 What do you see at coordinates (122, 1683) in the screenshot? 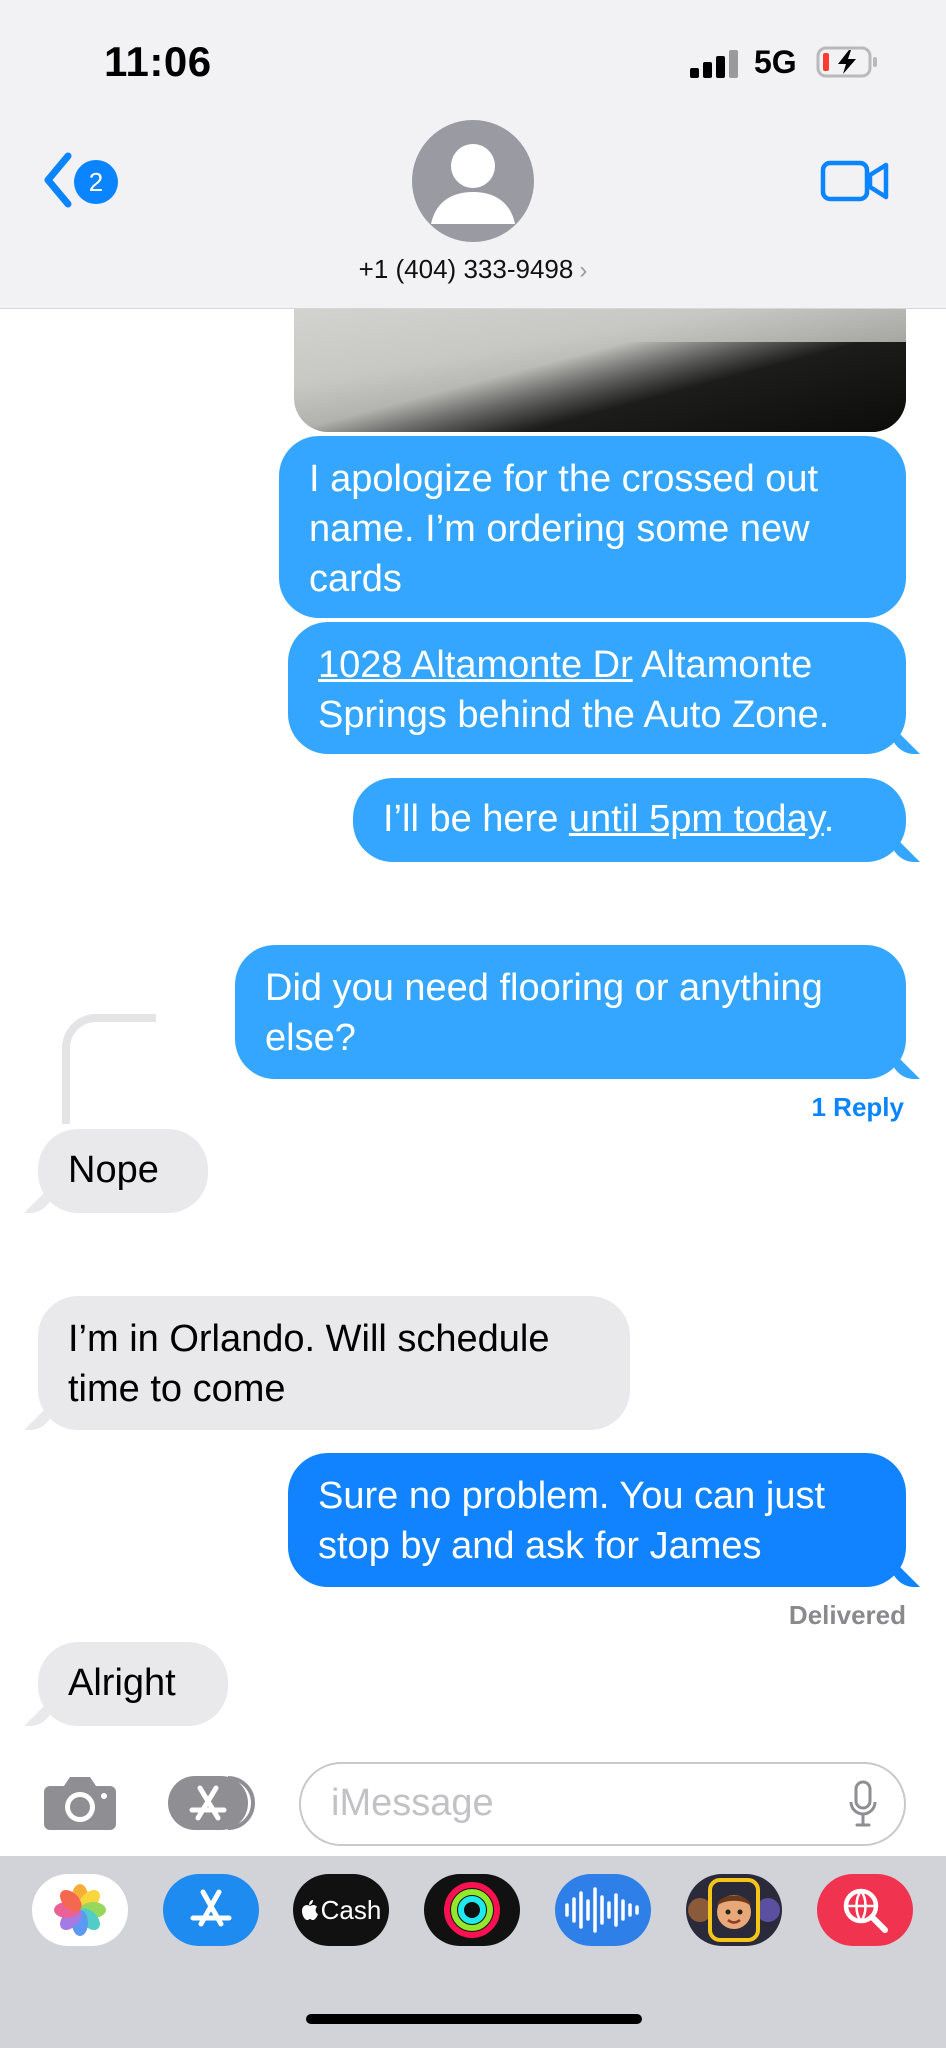
I see `message-text: Alright` at bounding box center [122, 1683].